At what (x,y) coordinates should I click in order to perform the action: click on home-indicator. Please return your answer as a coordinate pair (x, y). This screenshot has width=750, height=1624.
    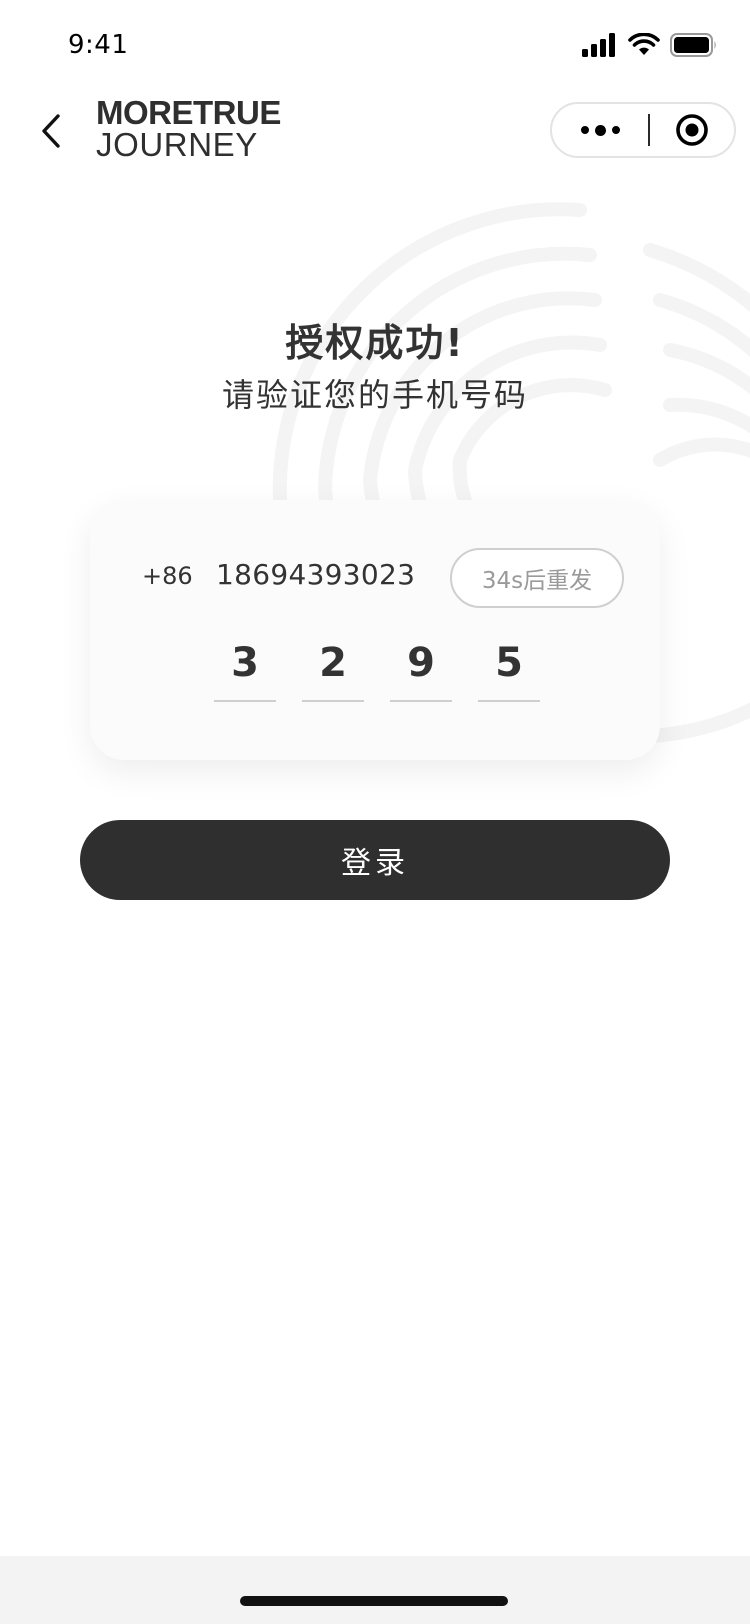
    Looking at the image, I should click on (374, 1601).